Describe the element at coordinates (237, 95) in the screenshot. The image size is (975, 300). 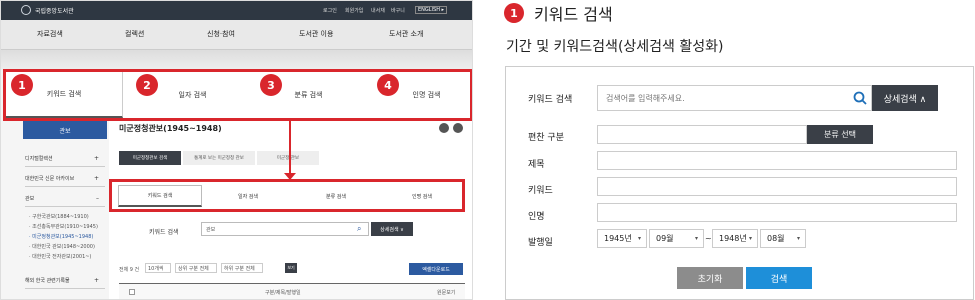
I see `search-tabs-highlight: 키워드 검색 일자 검색 분류 검색 인명 검색` at that location.